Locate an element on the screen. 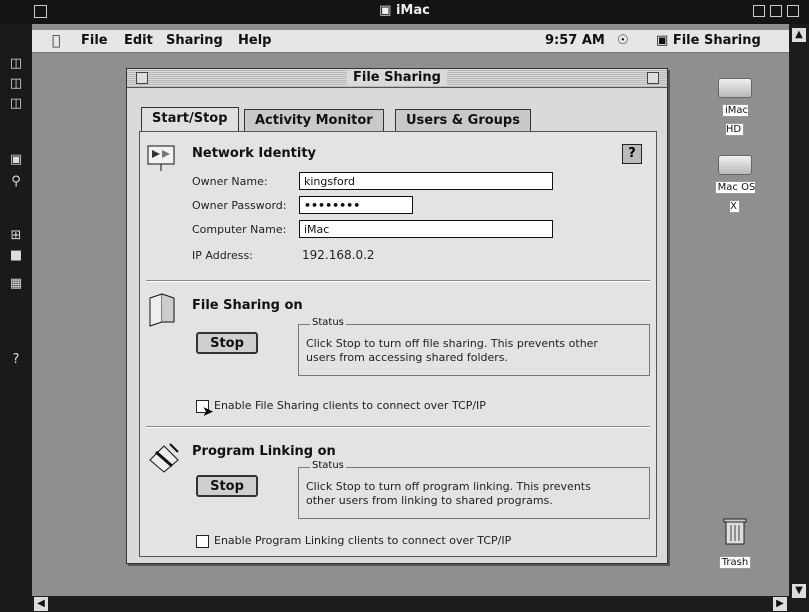  desktop-icon-imac-hd: iMac HD is located at coordinates (735, 107).